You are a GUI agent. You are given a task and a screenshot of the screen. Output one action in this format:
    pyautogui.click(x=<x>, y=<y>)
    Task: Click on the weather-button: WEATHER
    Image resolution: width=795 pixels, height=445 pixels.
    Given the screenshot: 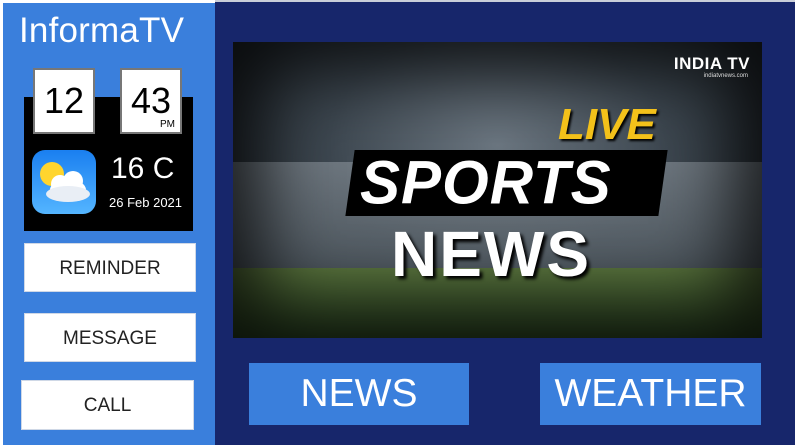 What is the action you would take?
    pyautogui.click(x=650, y=394)
    